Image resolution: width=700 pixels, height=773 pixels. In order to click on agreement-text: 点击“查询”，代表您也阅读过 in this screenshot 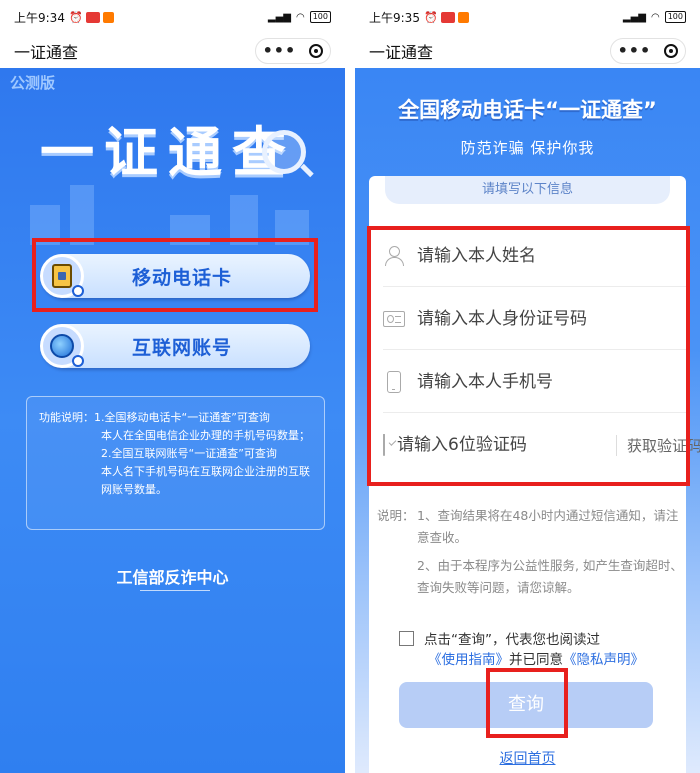, I will do `click(512, 640)`.